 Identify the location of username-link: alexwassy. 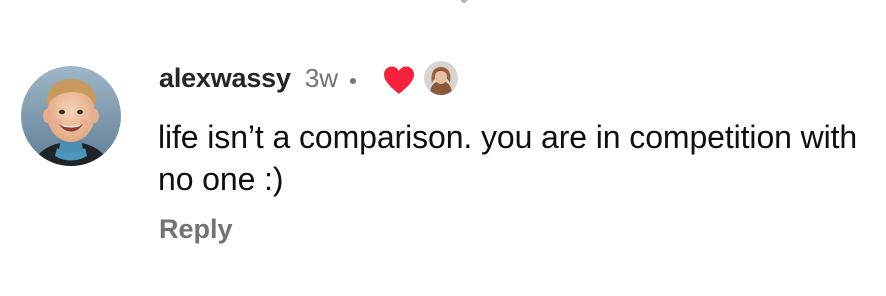
(225, 78).